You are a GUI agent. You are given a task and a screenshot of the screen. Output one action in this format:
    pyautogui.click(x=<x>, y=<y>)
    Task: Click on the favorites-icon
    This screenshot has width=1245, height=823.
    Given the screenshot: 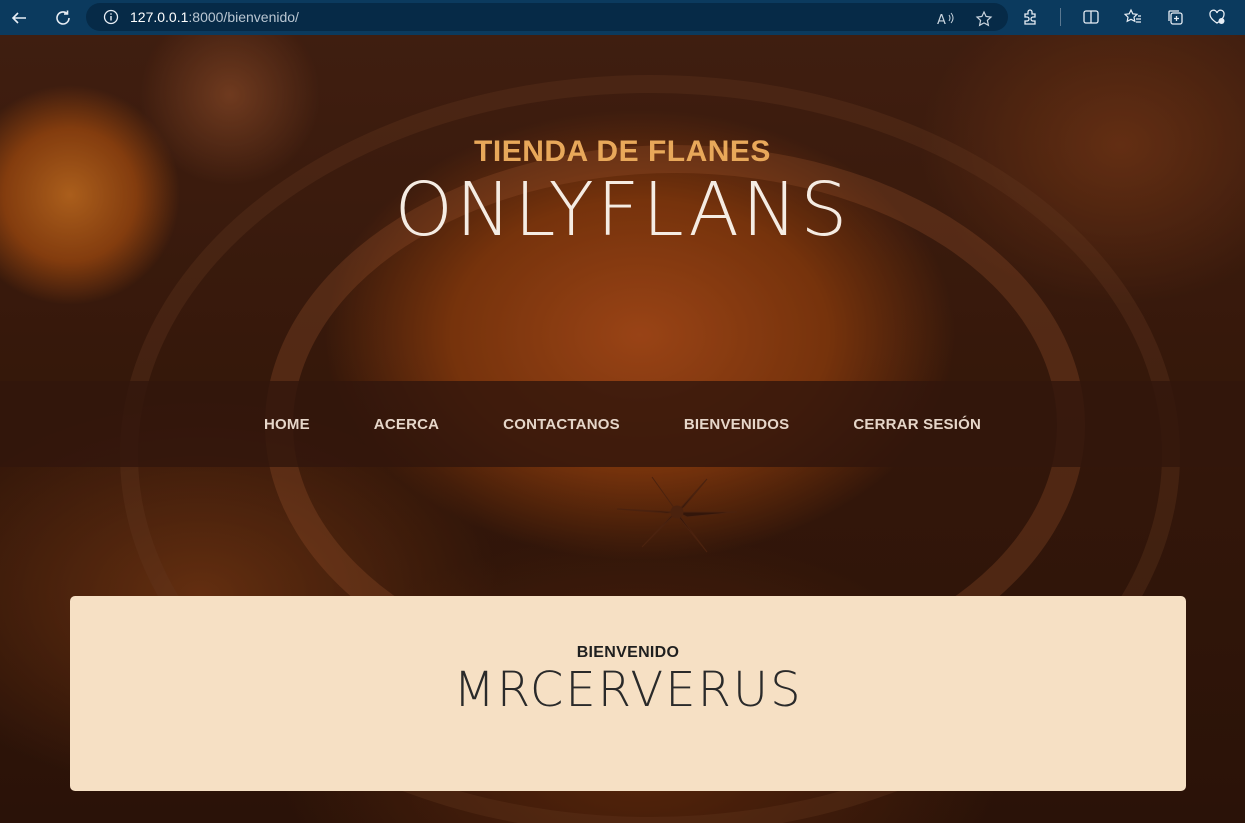 What is the action you would take?
    pyautogui.click(x=1133, y=17)
    